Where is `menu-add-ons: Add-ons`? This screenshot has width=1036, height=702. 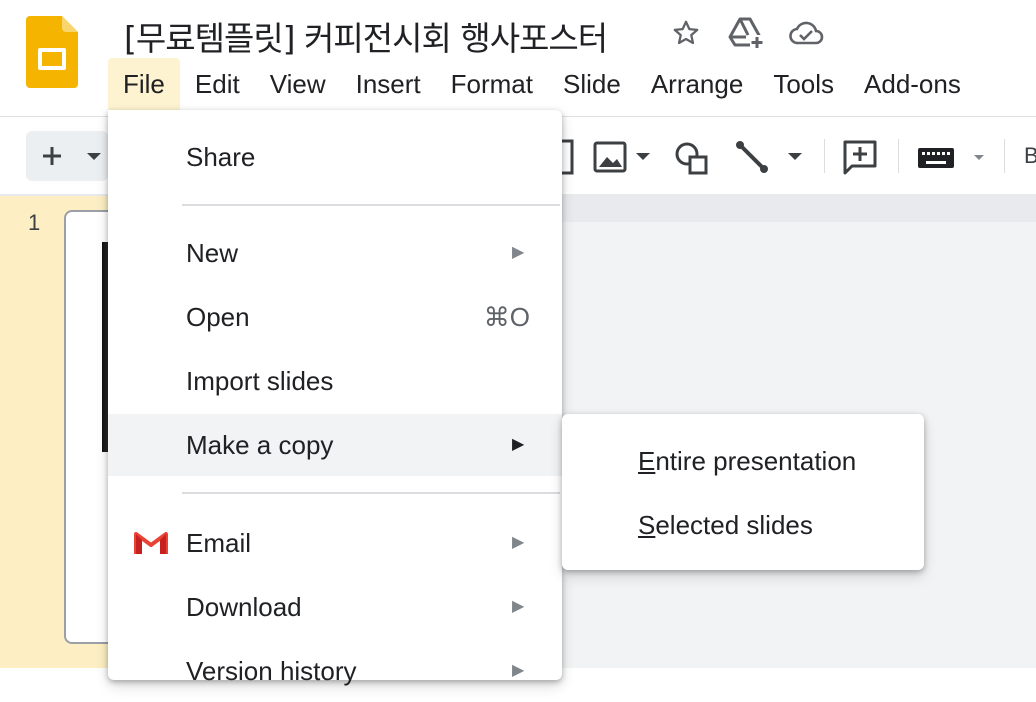 menu-add-ons: Add-ons is located at coordinates (912, 84).